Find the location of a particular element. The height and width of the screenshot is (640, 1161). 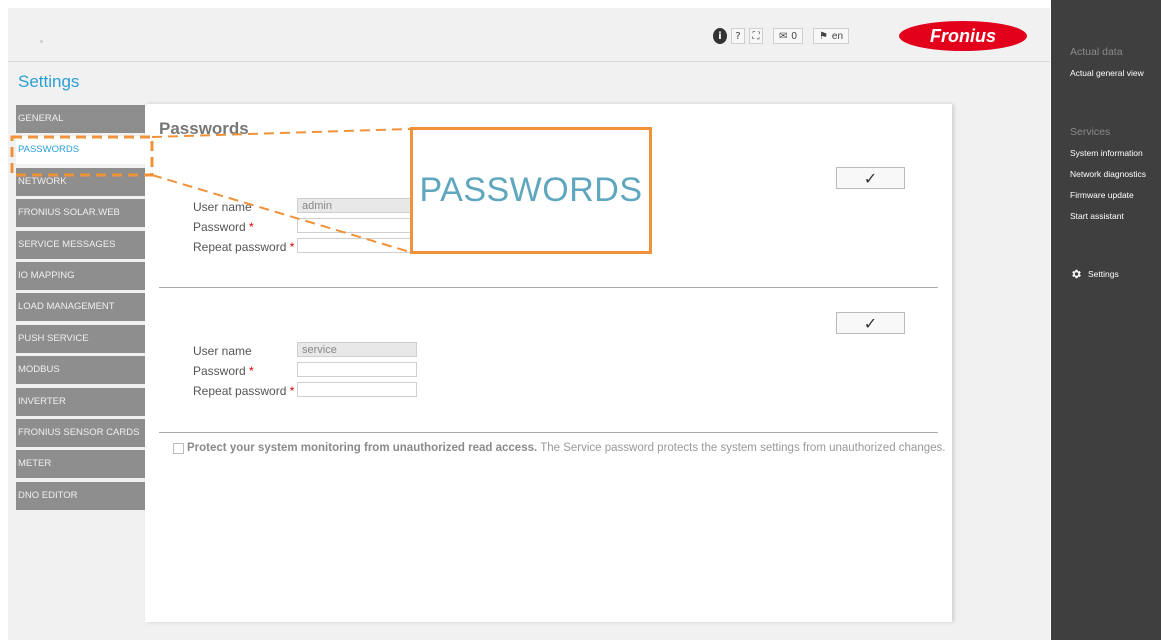

flag-icon: ⚑ is located at coordinates (823, 36).